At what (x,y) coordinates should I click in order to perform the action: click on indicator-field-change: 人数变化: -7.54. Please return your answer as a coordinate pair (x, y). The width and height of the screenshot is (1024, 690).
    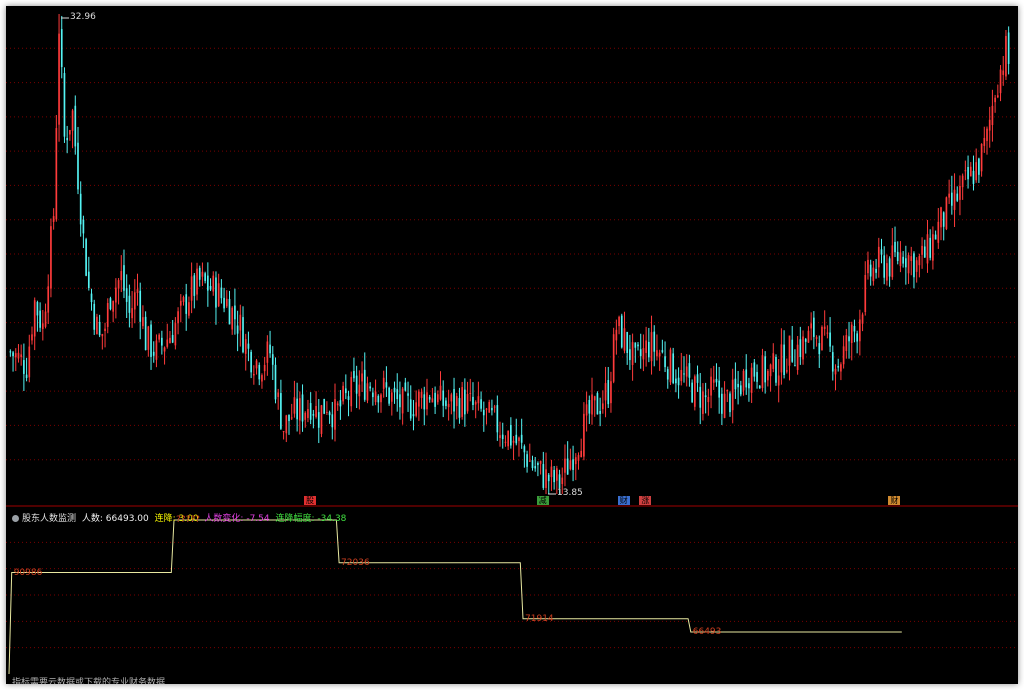
    Looking at the image, I should click on (237, 519).